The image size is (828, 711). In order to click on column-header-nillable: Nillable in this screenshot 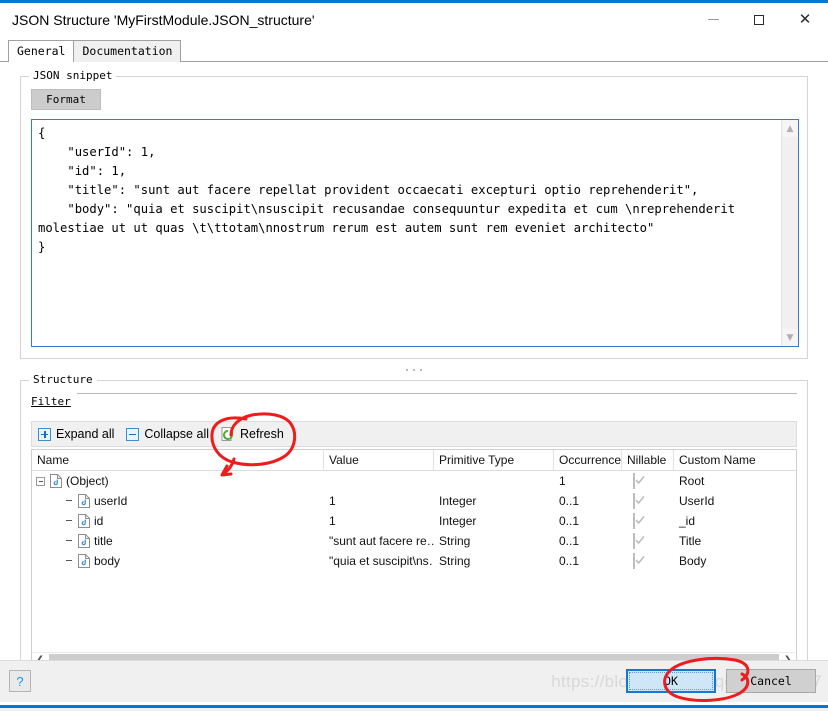, I will do `click(648, 460)`.